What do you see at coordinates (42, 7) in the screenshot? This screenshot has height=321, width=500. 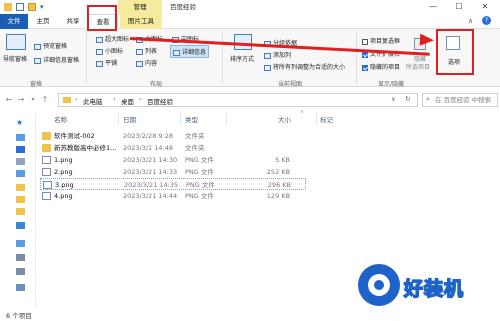 I see `quick-access-dropdown-icon: ▾` at bounding box center [42, 7].